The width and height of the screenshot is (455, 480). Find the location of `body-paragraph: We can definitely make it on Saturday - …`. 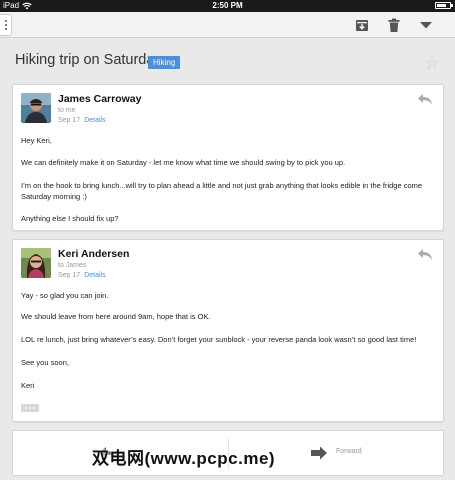

body-paragraph: We can definitely make it on Saturday - … is located at coordinates (183, 162).